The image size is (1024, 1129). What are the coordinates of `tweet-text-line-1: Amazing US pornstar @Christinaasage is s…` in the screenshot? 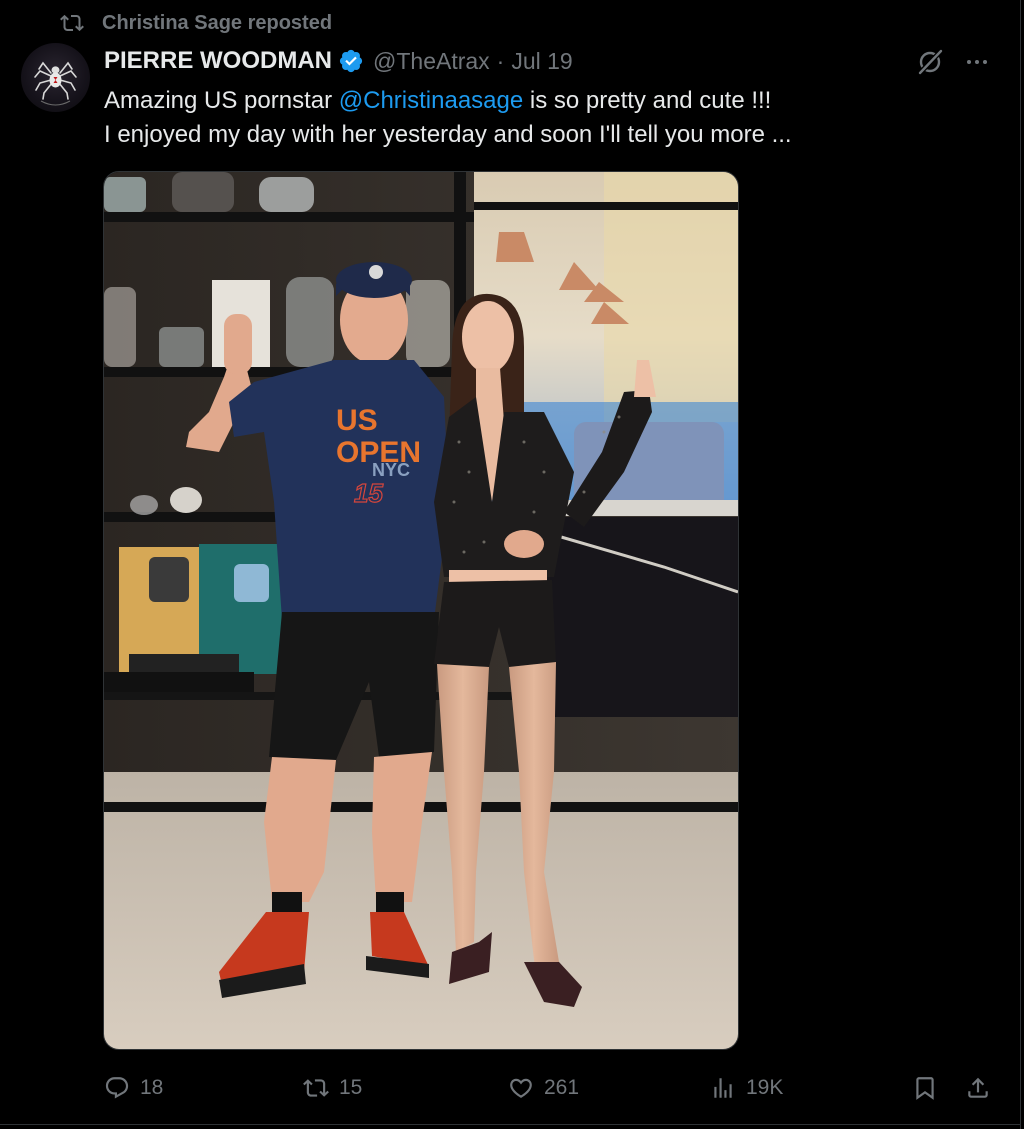 It's located at (544, 101).